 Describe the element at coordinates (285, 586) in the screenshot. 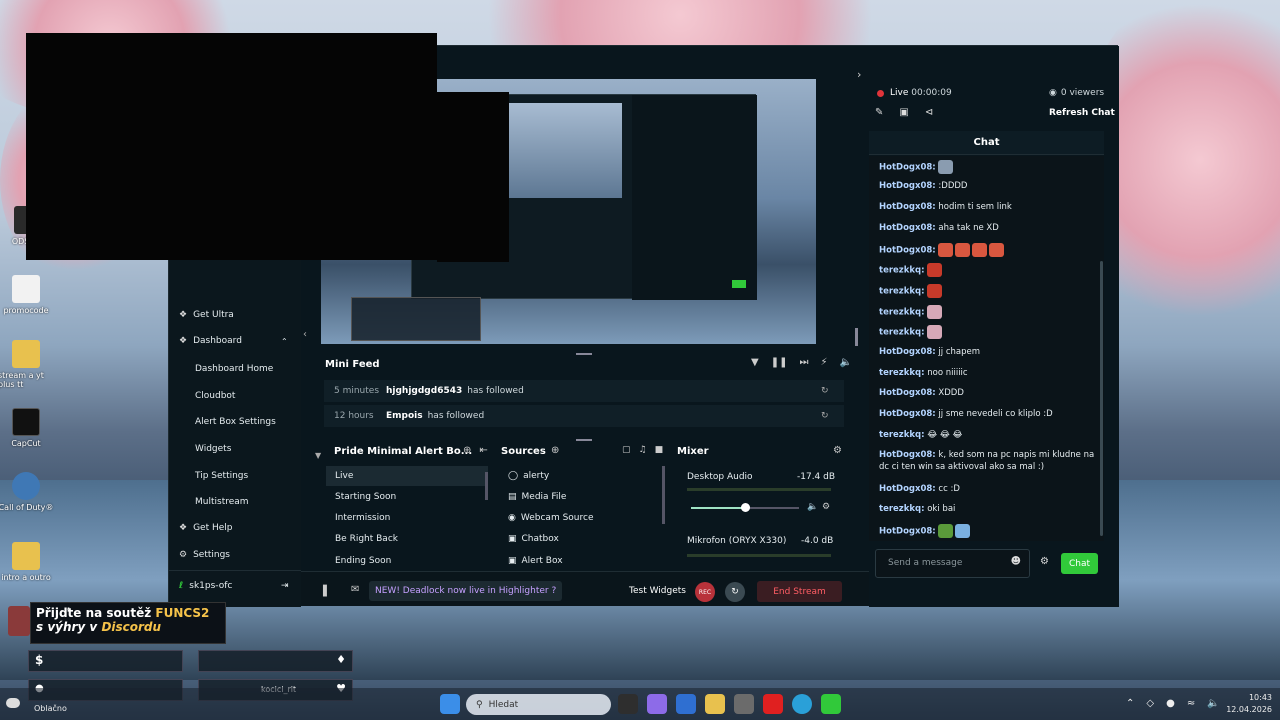

I see `logout-icon: ⇥` at that location.